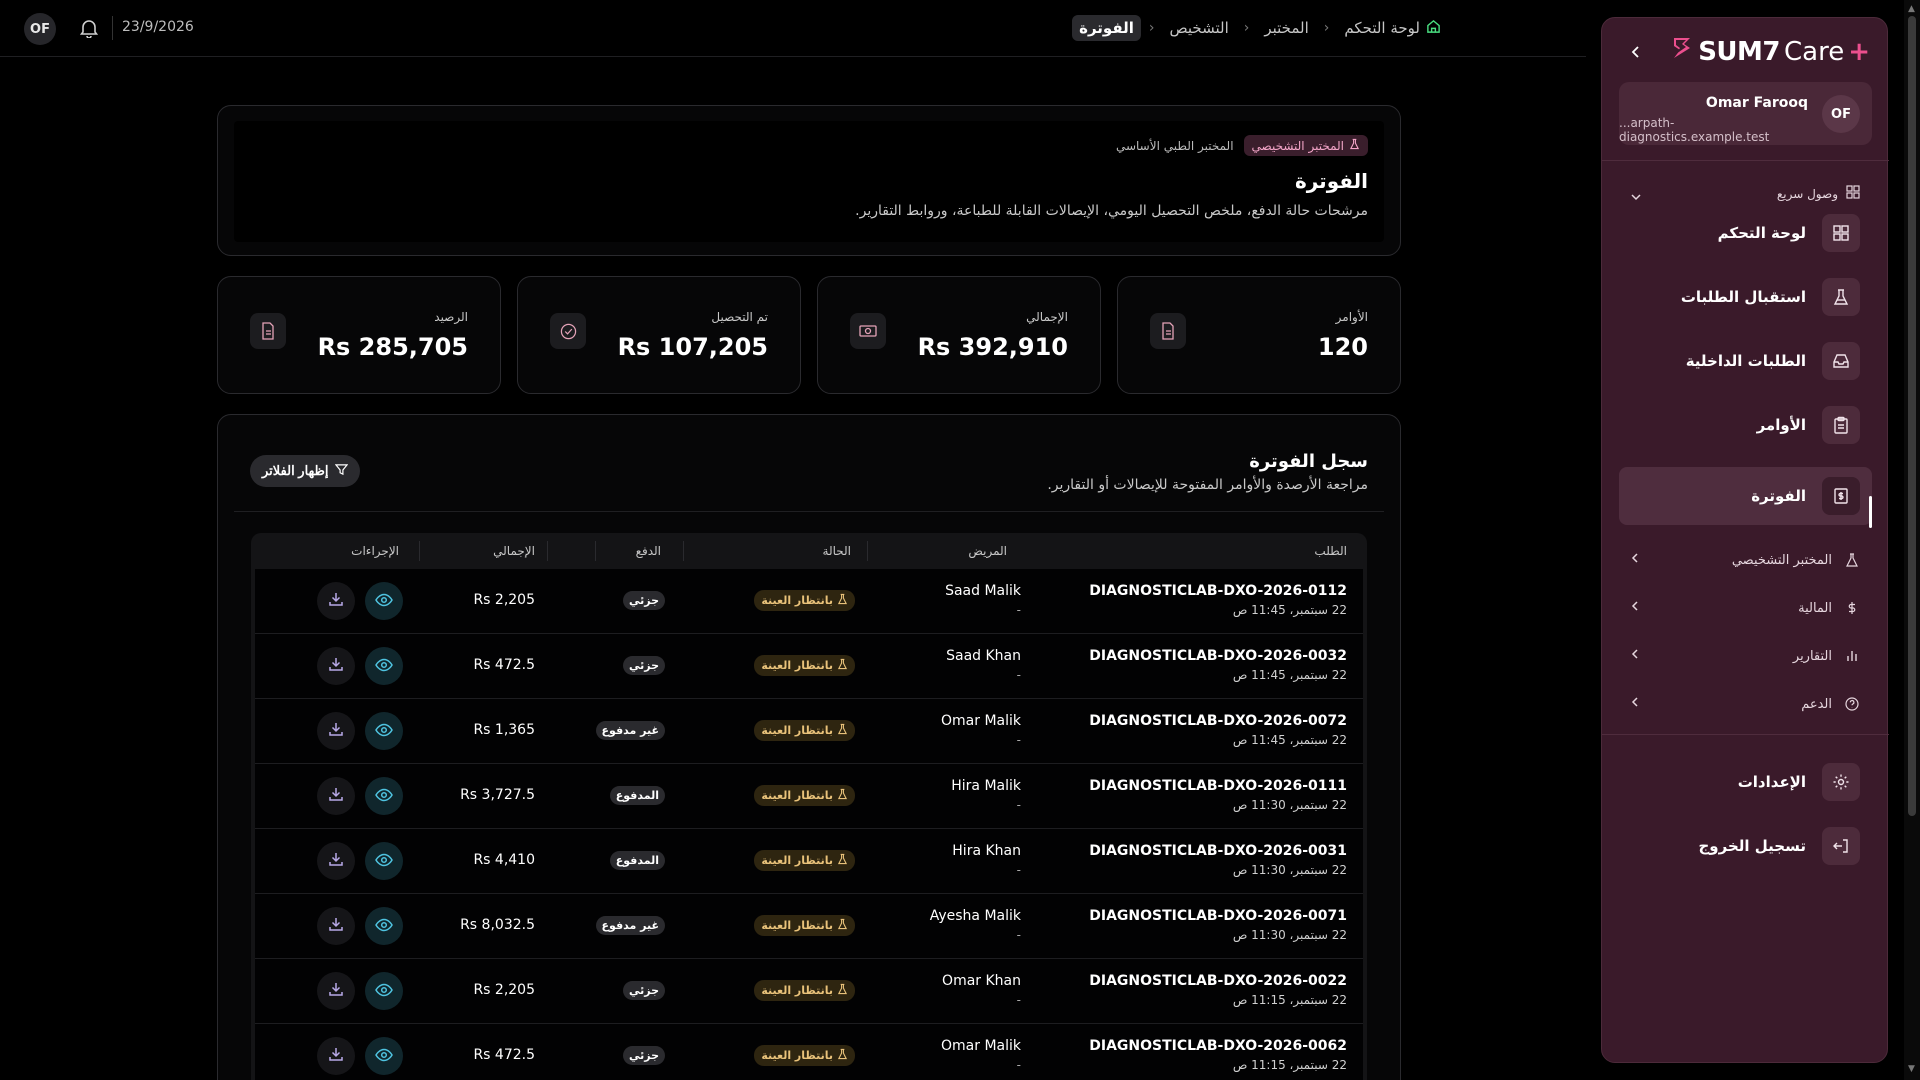 This screenshot has width=1920, height=1080. I want to click on sidebar-item-logout: تسجيل الخروج, so click(1745, 846).